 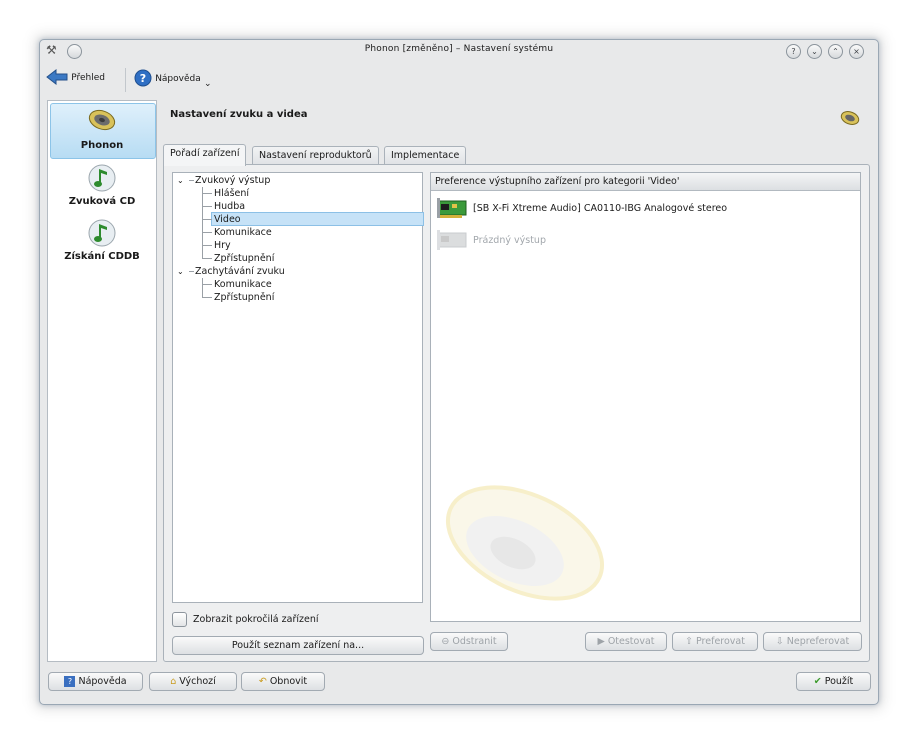 I want to click on tab-label: Pořadí zařízení, so click(x=205, y=153).